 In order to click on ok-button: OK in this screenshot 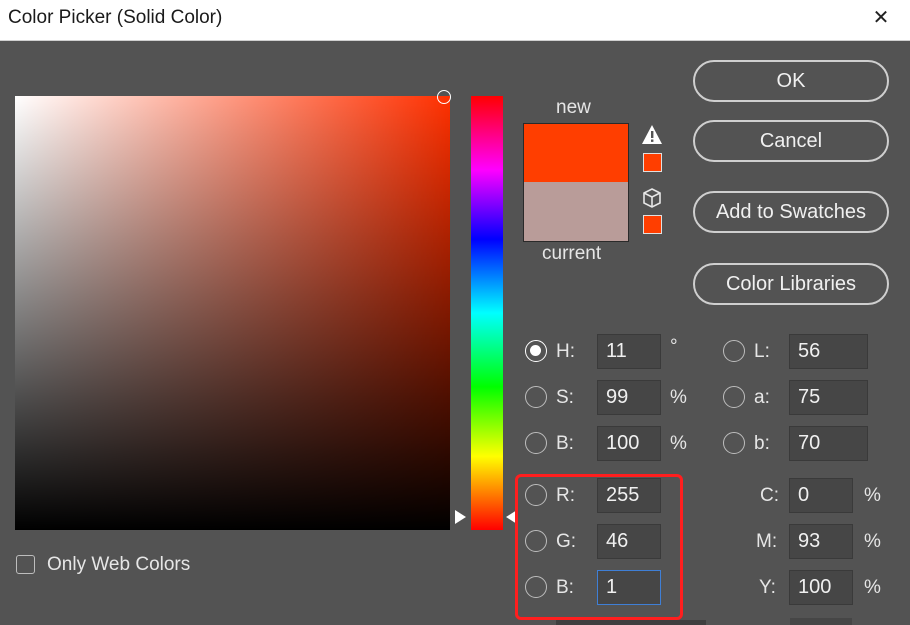, I will do `click(791, 81)`.